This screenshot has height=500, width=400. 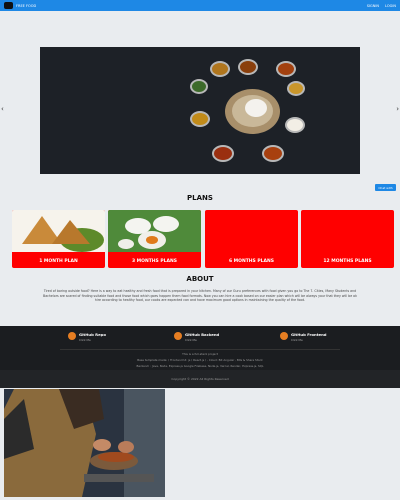 What do you see at coordinates (200, 5) in the screenshot?
I see `navbar: FREE FOOD SIGNIN LOGIN` at bounding box center [200, 5].